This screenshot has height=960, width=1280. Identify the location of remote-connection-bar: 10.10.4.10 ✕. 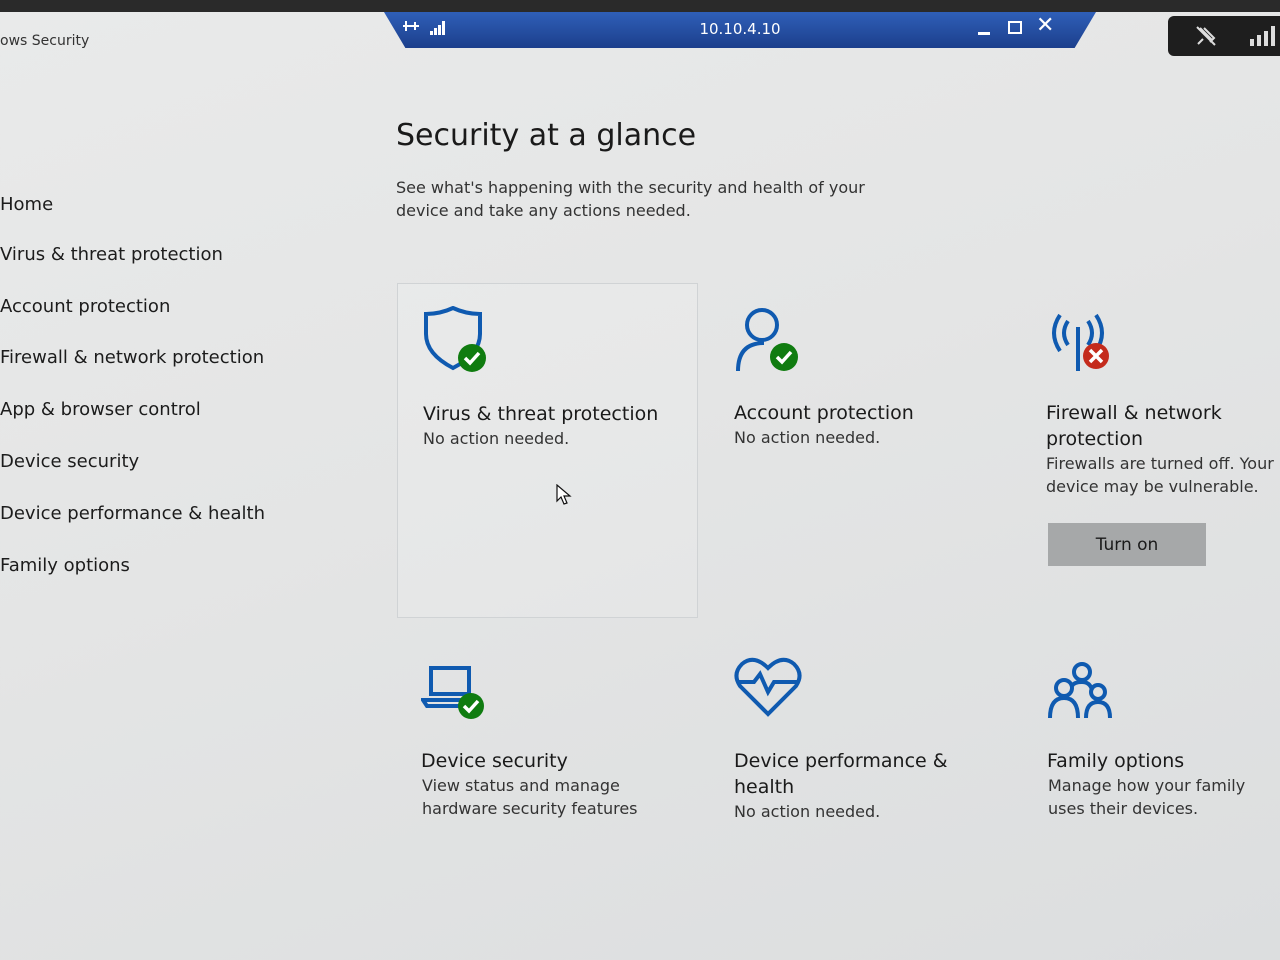
(740, 30).